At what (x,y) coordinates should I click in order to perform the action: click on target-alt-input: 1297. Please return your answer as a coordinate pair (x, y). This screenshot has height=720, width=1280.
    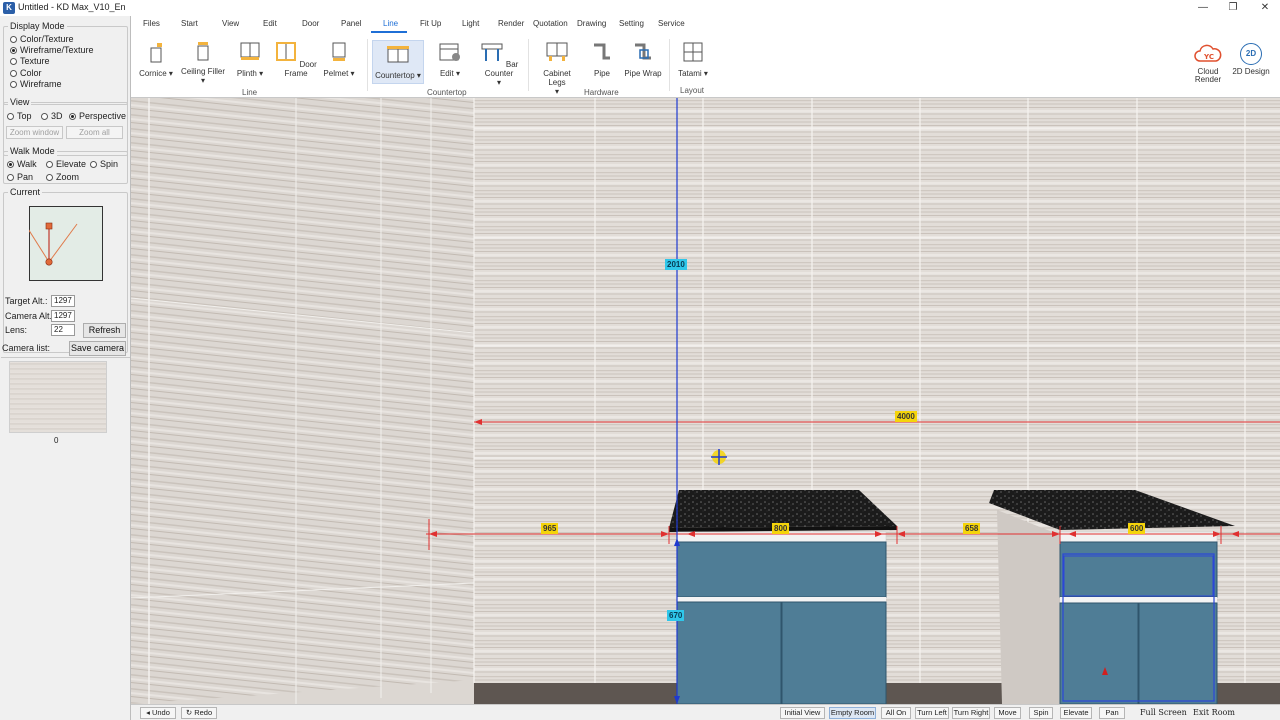
    Looking at the image, I should click on (63, 301).